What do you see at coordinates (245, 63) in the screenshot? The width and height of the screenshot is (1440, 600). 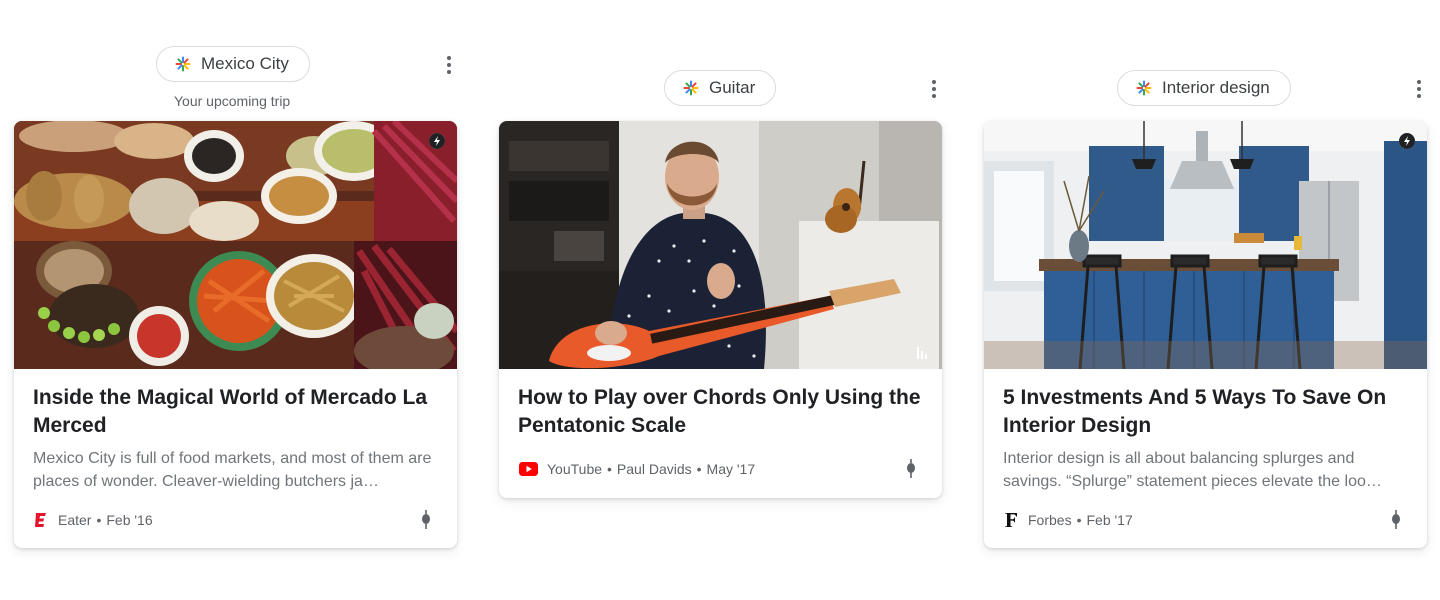 I see `topic-chip-label: Mexico City` at bounding box center [245, 63].